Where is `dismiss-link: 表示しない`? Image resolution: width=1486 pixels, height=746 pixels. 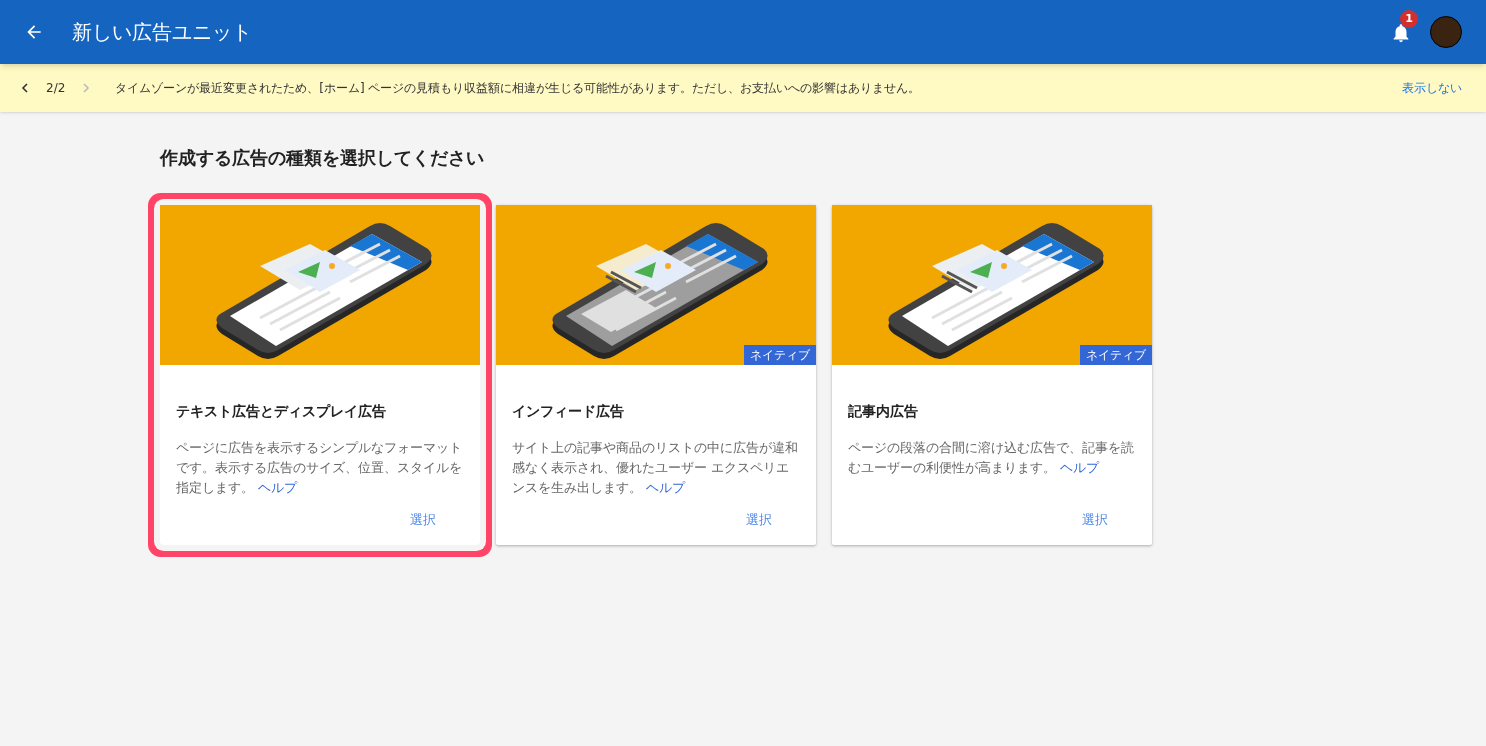 dismiss-link: 表示しない is located at coordinates (1432, 88).